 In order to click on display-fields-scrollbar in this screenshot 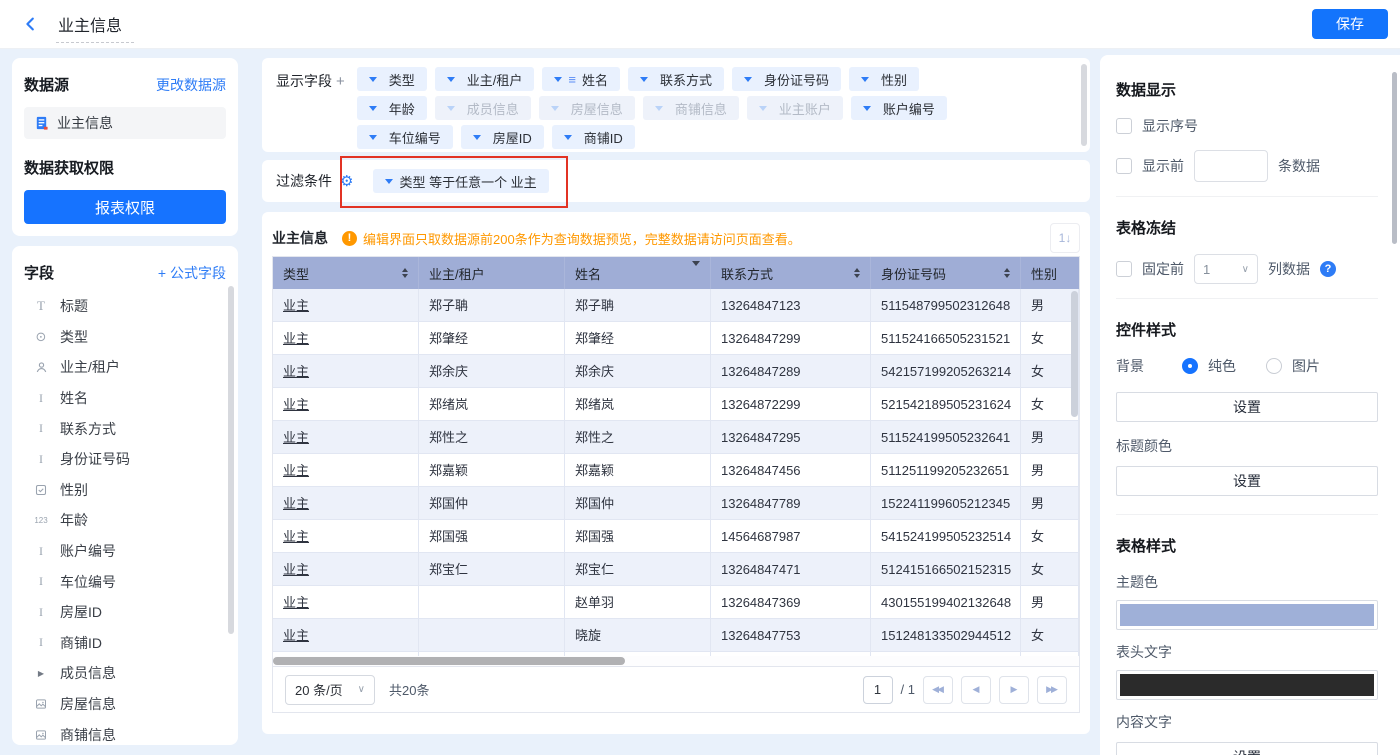, I will do `click(1084, 105)`.